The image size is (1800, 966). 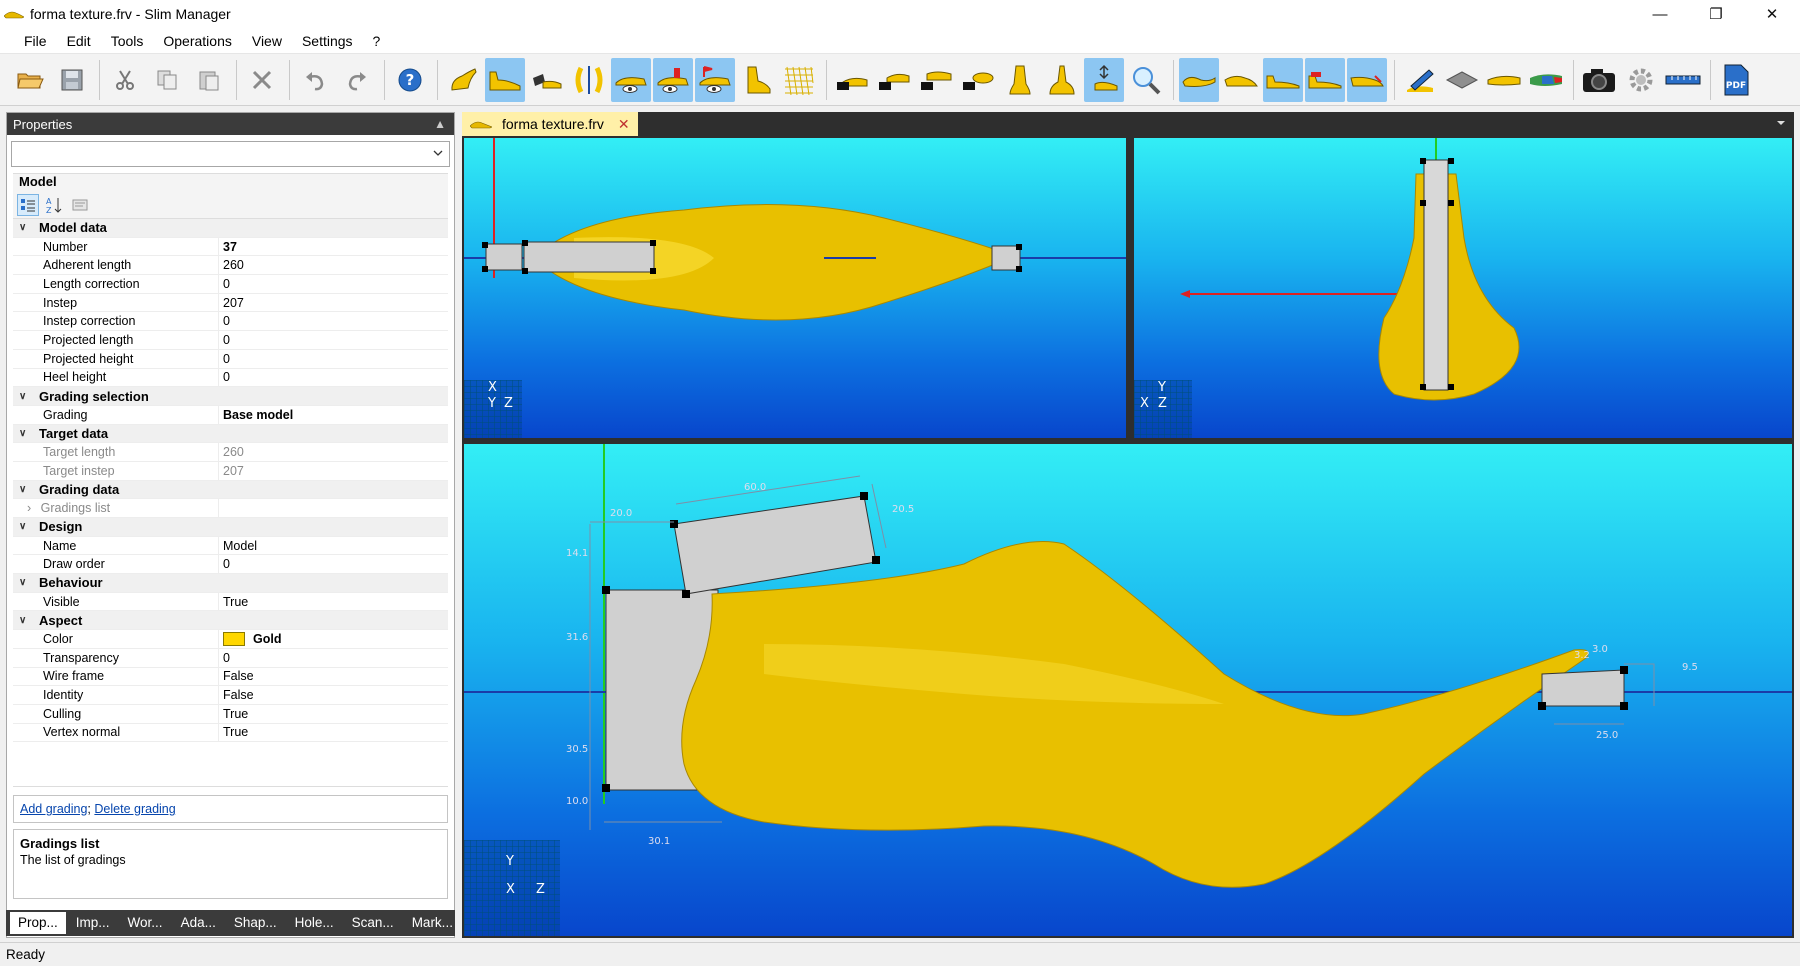 I want to click on property-row: Visible True, so click(x=230, y=602).